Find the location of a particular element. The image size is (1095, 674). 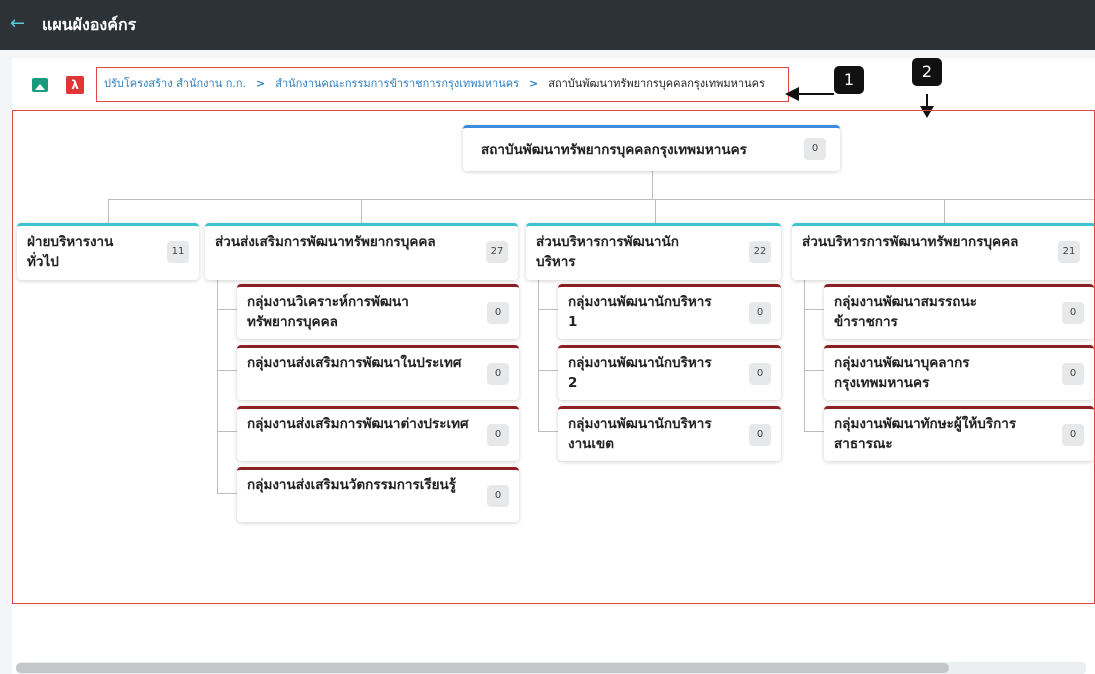

back-arrow-icon: ← is located at coordinates (17, 24).